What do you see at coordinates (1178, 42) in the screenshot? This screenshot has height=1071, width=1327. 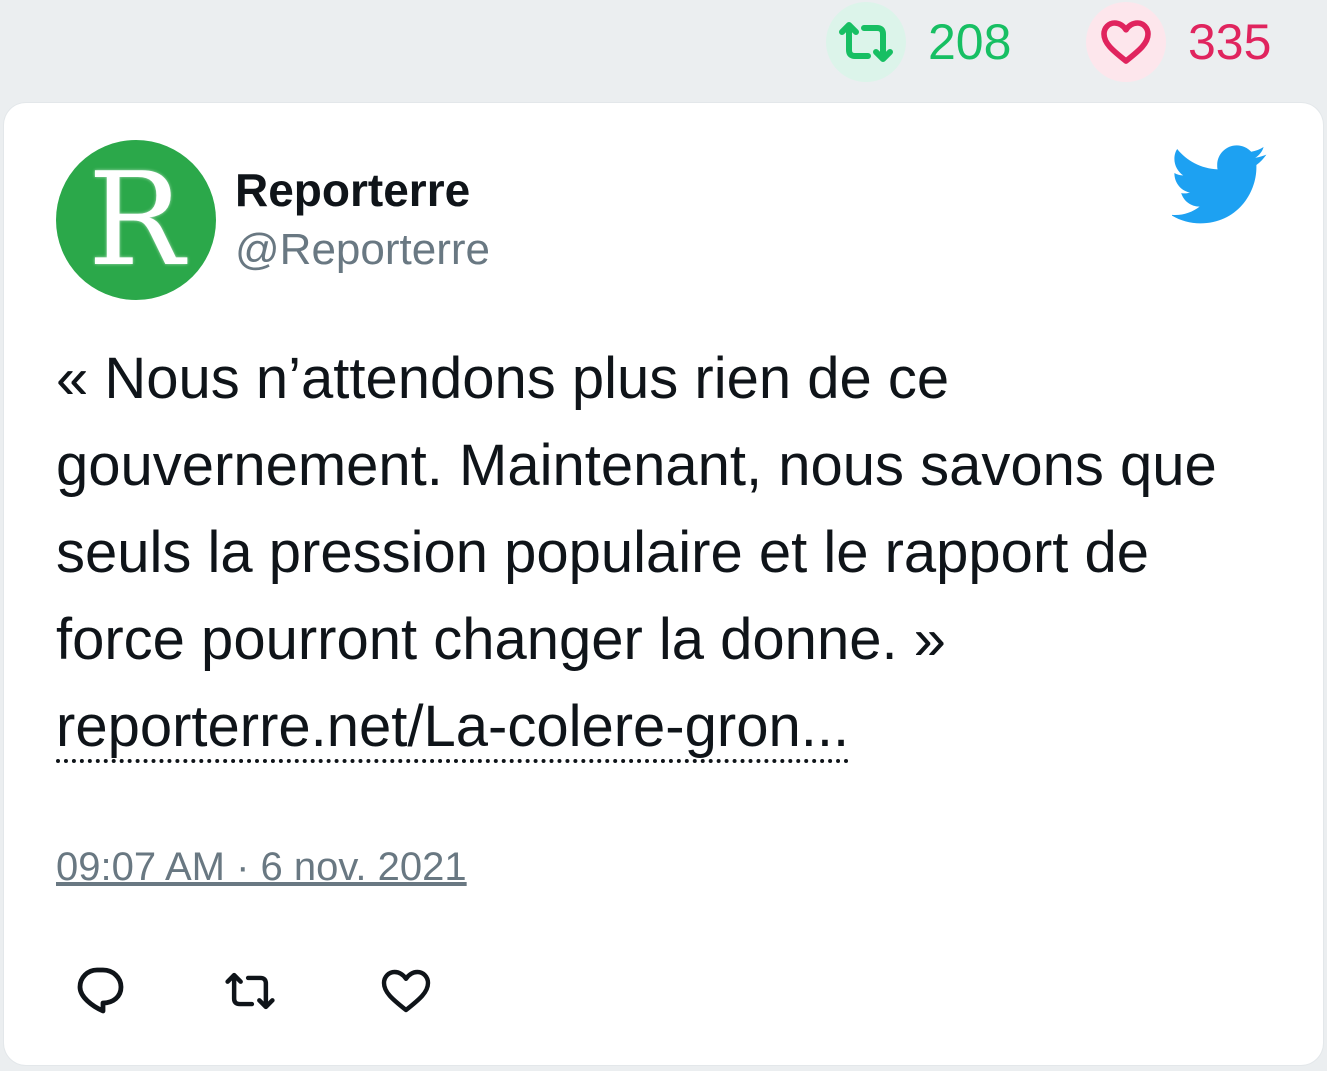 I see `like-stat: 335` at bounding box center [1178, 42].